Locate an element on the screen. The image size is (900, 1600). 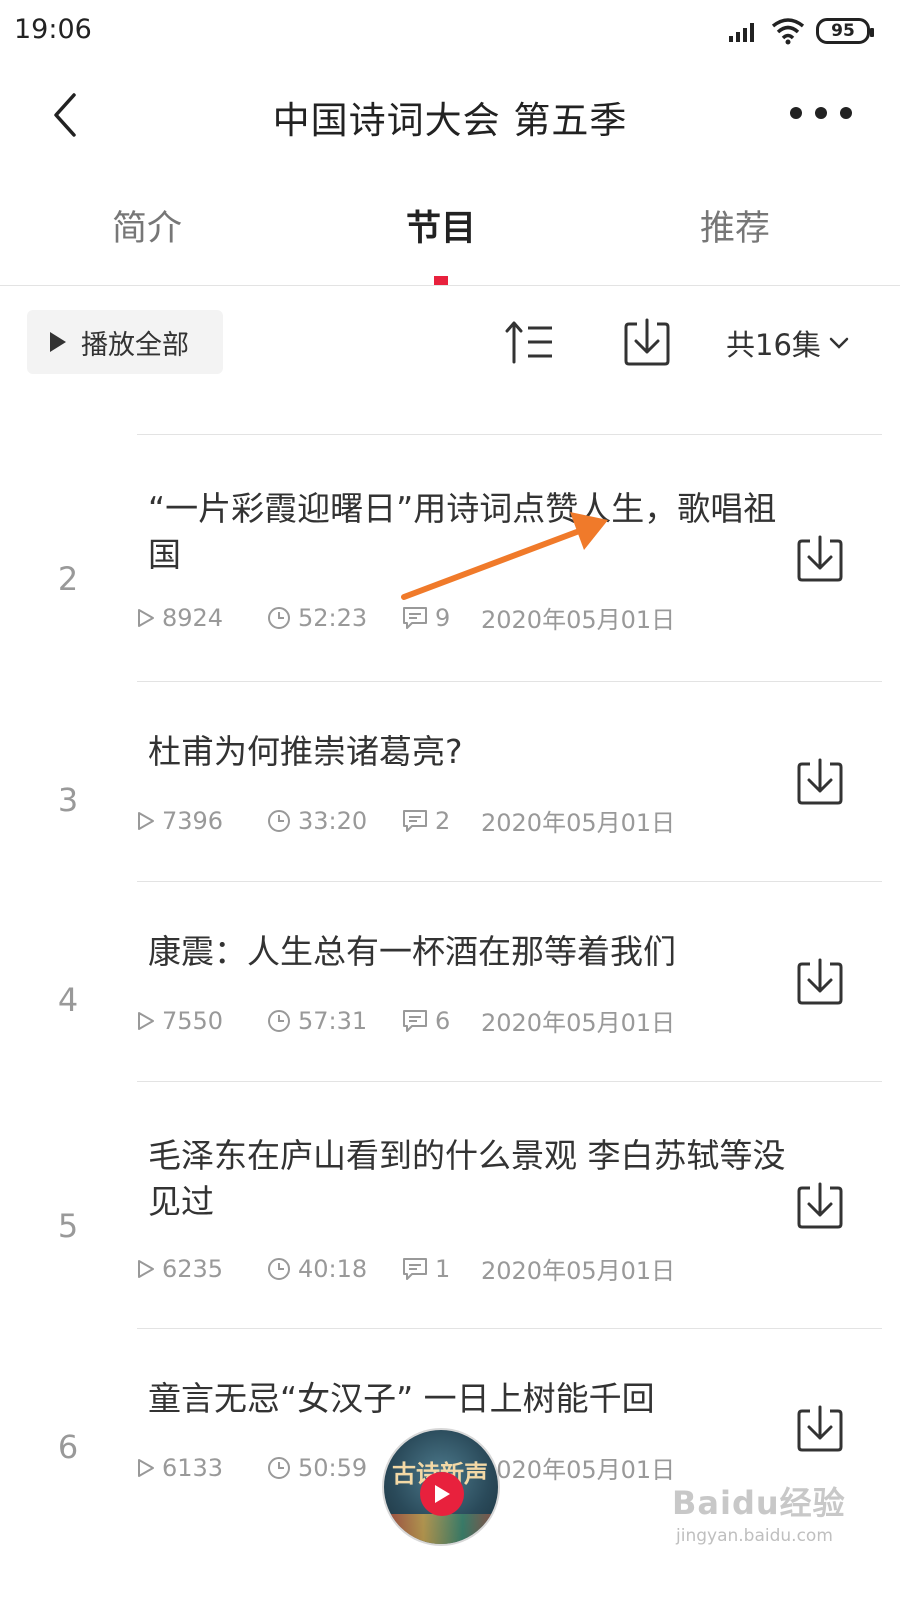
back-button is located at coordinates (65, 115).